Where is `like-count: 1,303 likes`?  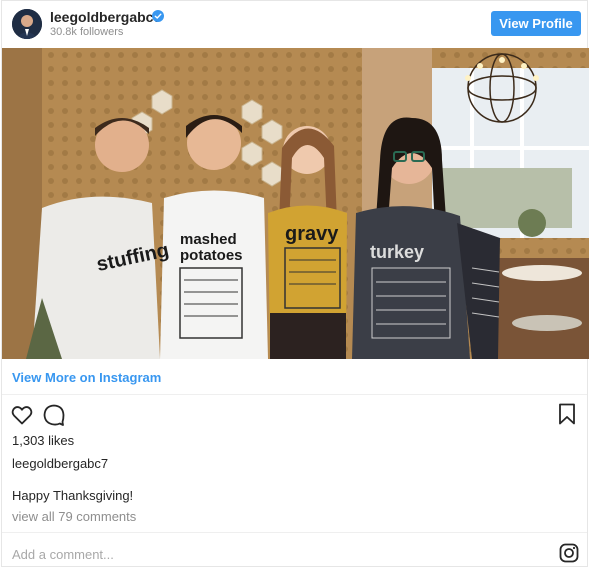 like-count: 1,303 likes is located at coordinates (43, 440).